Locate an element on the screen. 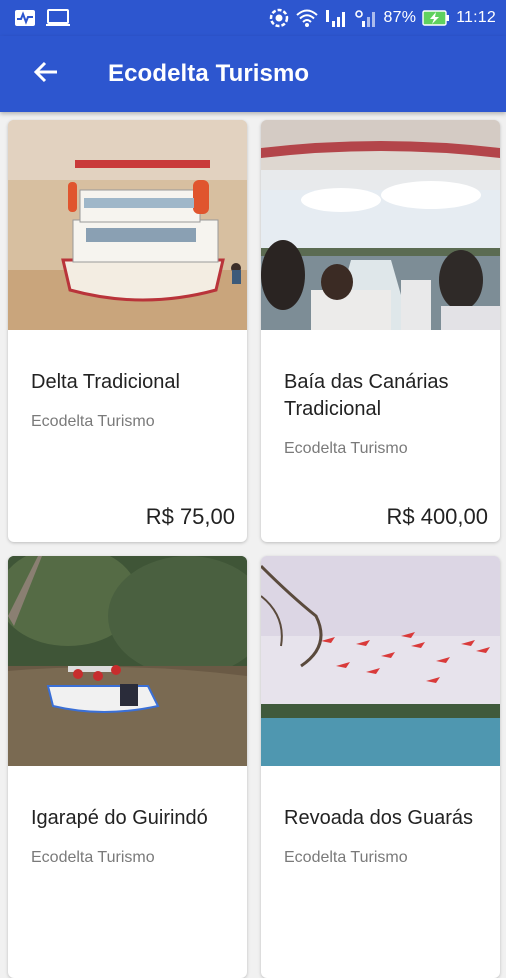 This screenshot has width=506, height=978. page-title: Ecodelta Turismo is located at coordinates (209, 73).